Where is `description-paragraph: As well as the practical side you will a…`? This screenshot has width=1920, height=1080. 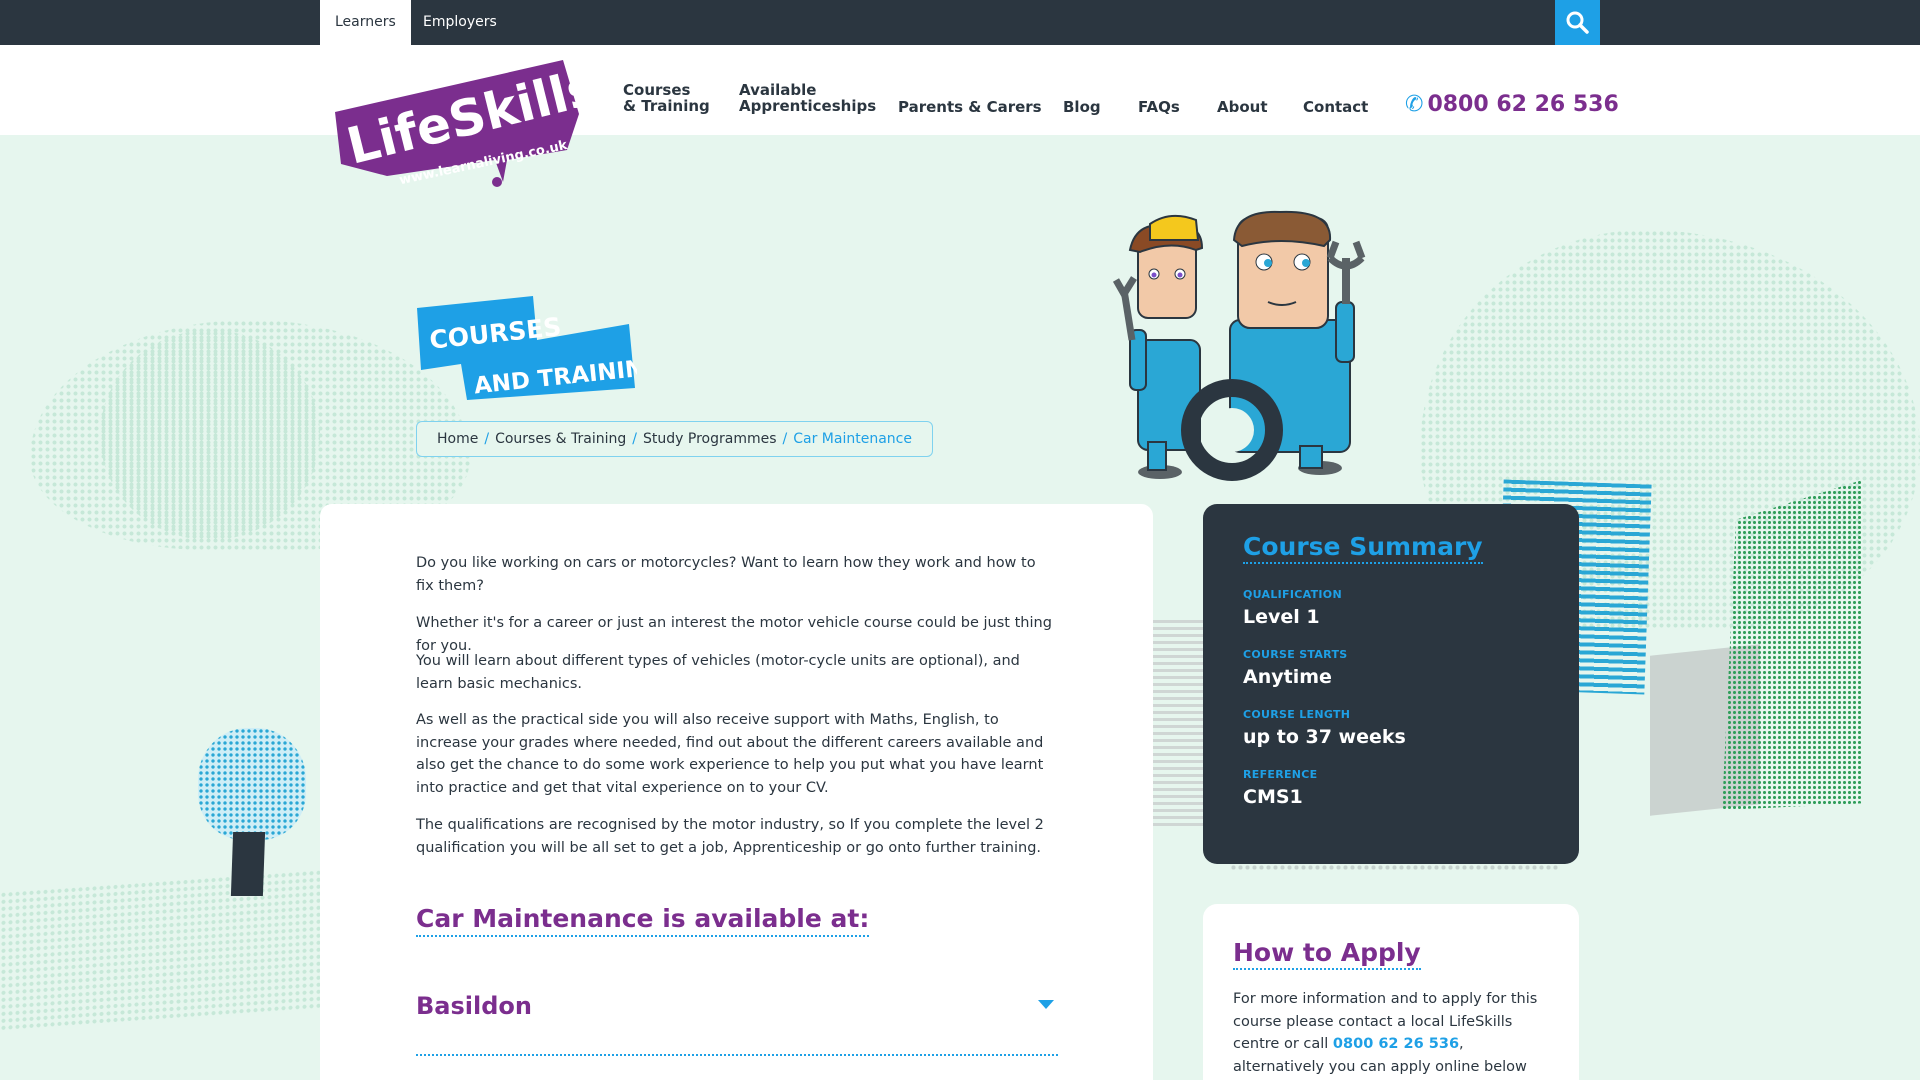
description-paragraph: As well as the practical side you will a… is located at coordinates (730, 754).